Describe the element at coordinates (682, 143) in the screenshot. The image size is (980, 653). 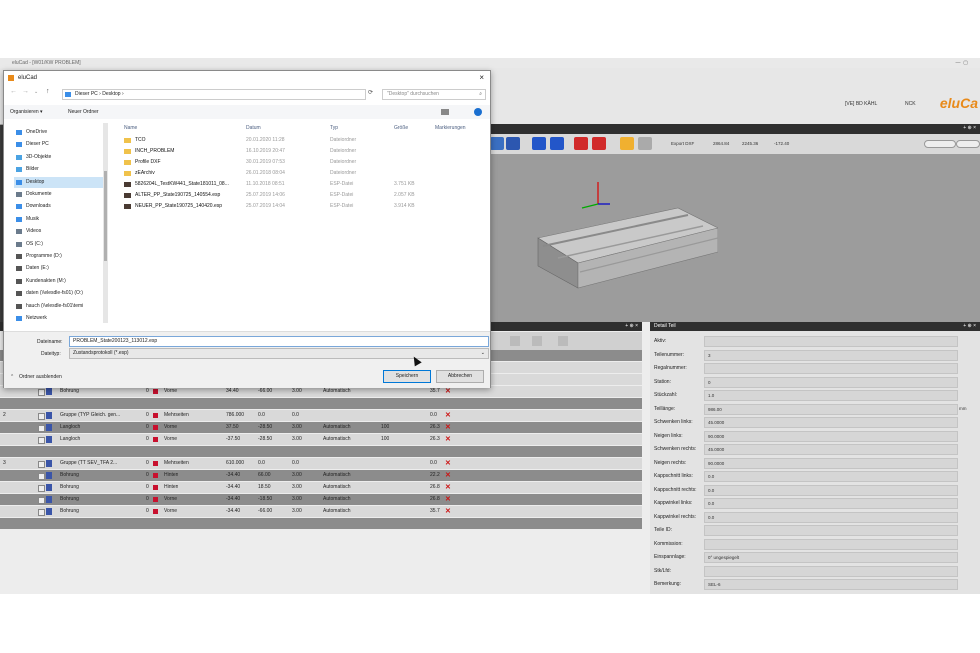
I see `export-dxf-button: Export DXF` at that location.